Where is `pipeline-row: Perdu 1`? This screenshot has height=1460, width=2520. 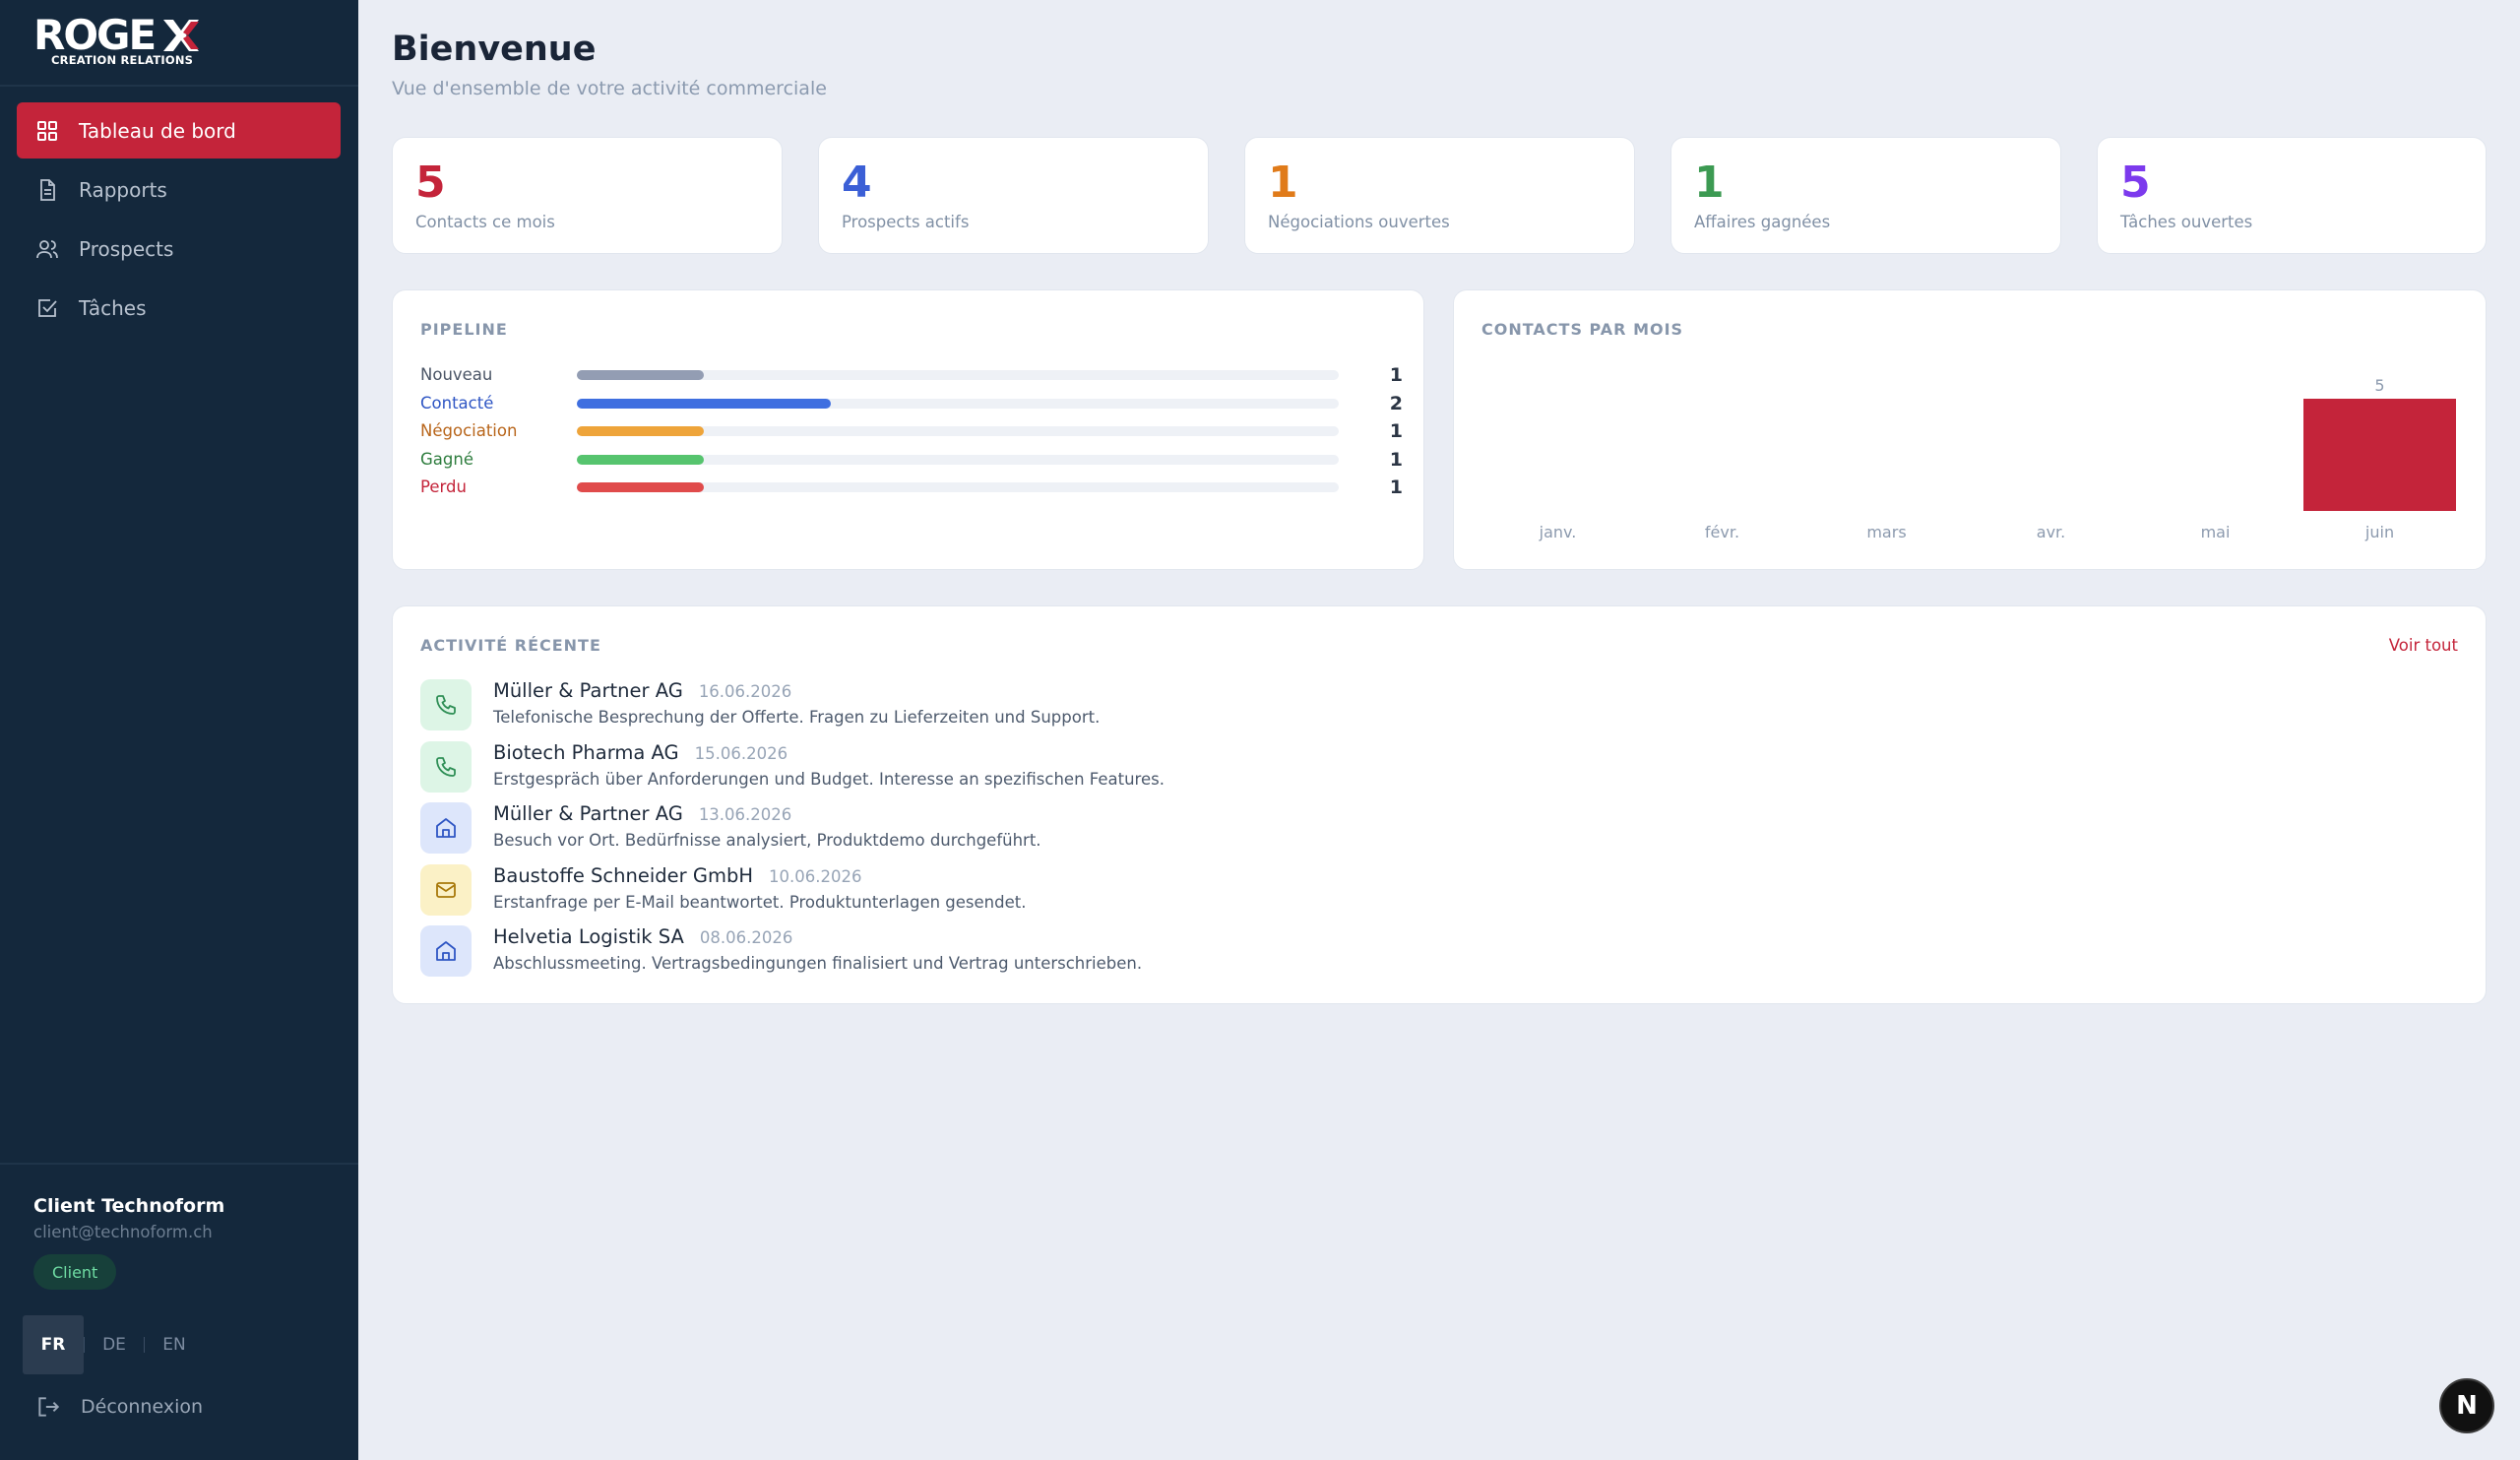 pipeline-row: Perdu 1 is located at coordinates (912, 487).